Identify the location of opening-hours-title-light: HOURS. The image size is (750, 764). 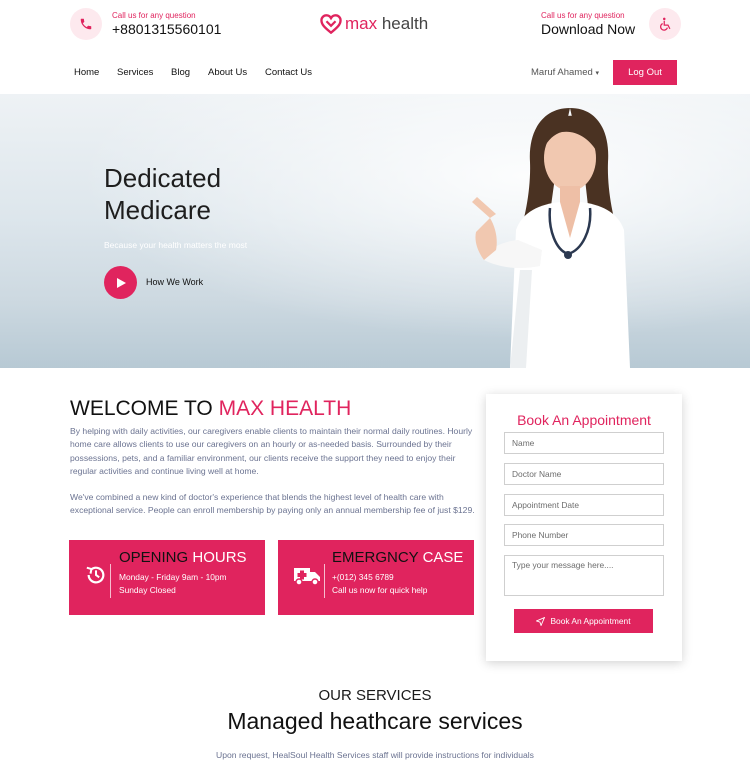
(217, 557).